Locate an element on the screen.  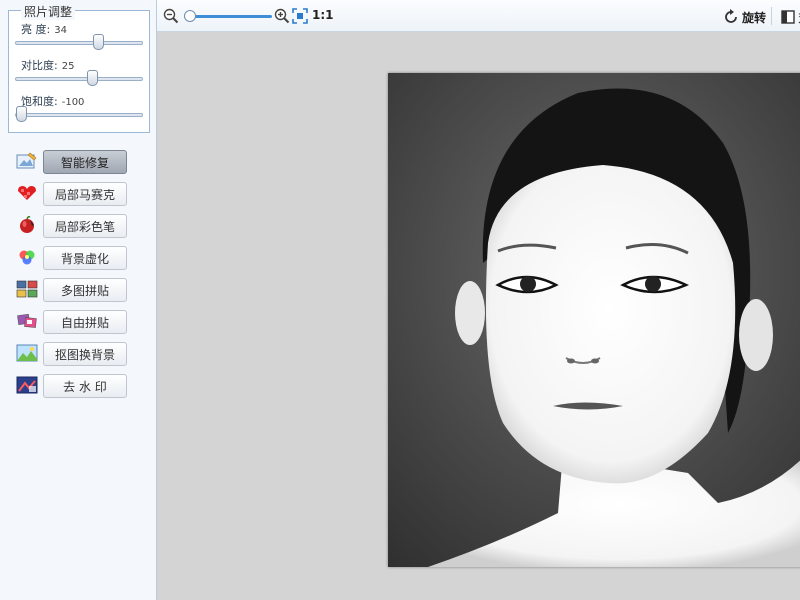
local-mosaic-button: 局部马赛克 is located at coordinates (85, 194).